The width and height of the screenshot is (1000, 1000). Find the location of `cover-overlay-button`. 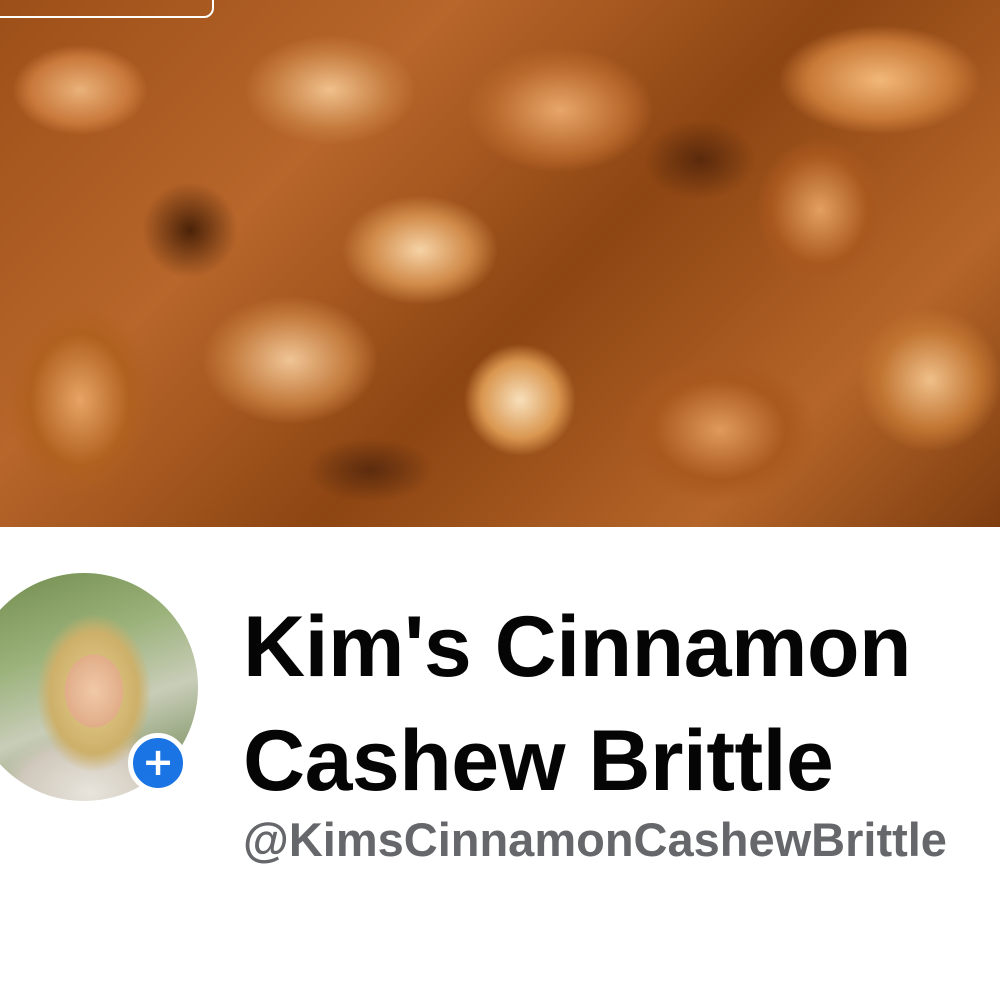

cover-overlay-button is located at coordinates (107, 9).